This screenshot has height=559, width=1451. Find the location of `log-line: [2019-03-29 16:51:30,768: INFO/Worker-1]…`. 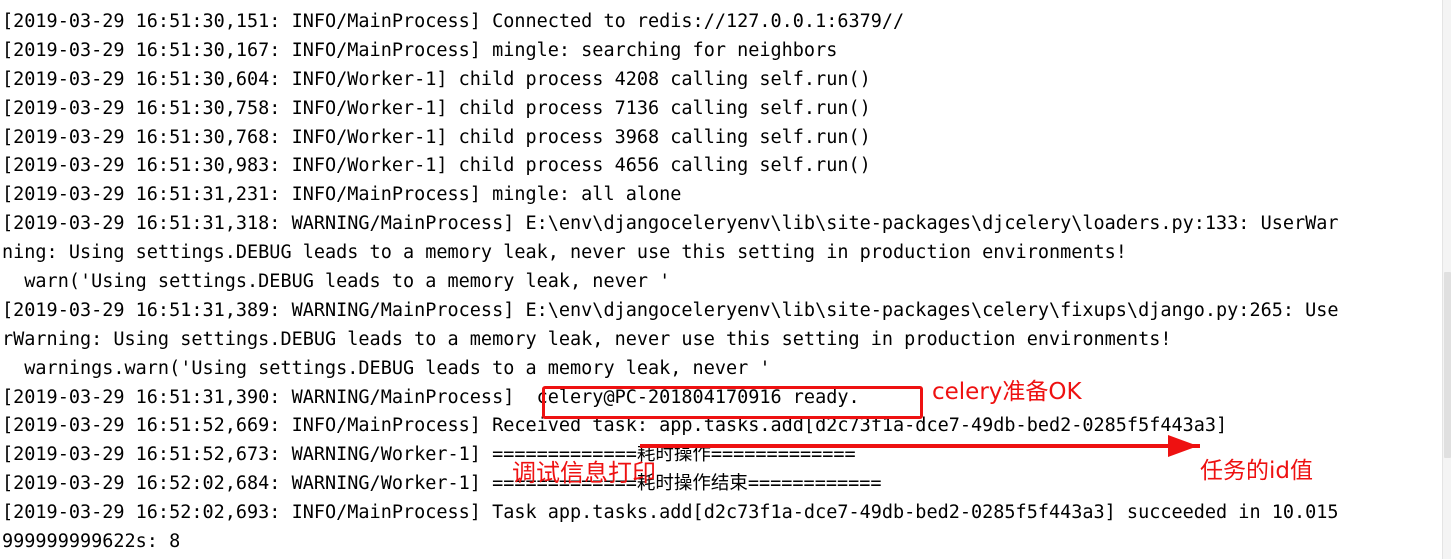

log-line: [2019-03-29 16:51:30,768: INFO/Worker-1]… is located at coordinates (436, 137).